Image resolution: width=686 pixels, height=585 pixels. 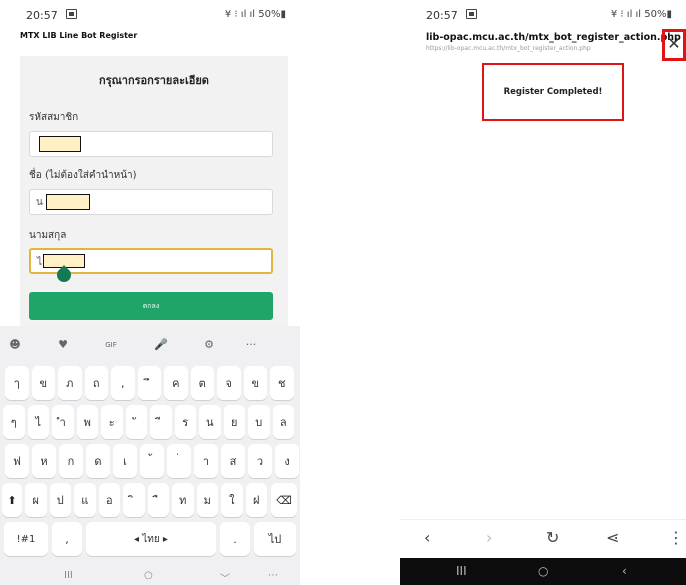 I want to click on forward-icon: ›, so click(x=489, y=537).